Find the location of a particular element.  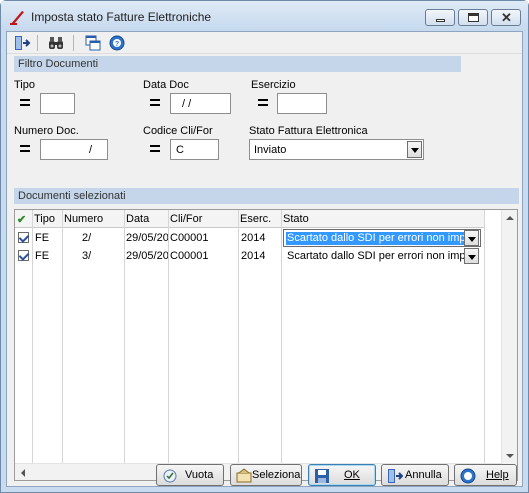

grid-header: ✔ Tipo Numero Data Cli/For Eserc. Stato is located at coordinates (250, 219).